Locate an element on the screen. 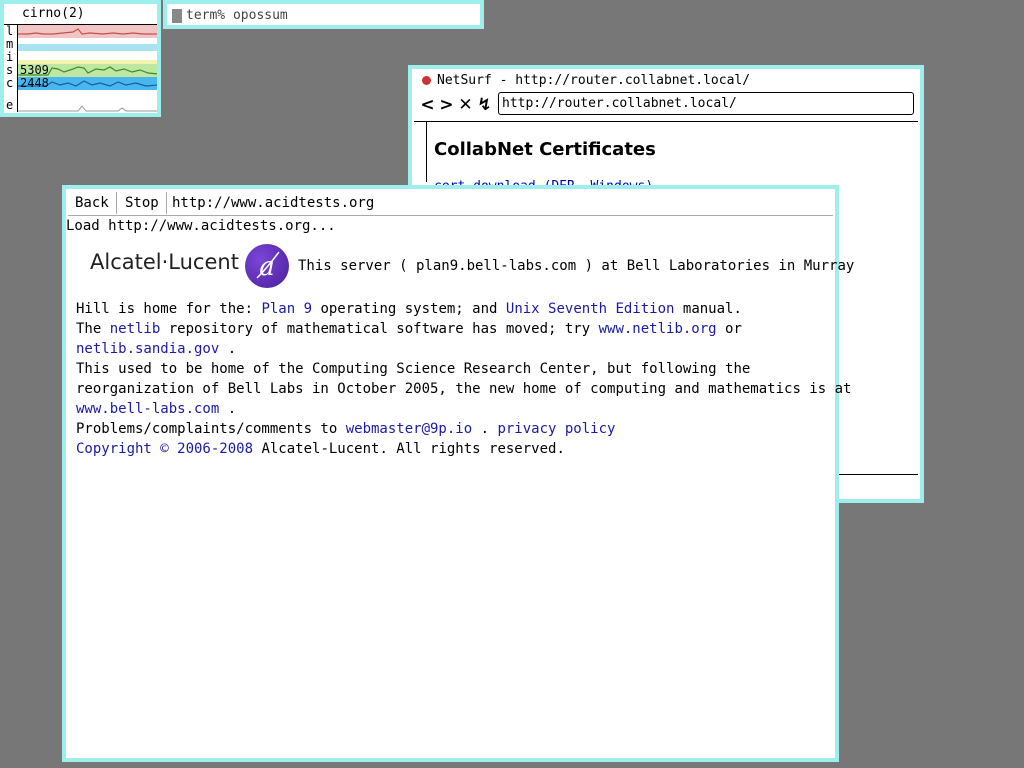 The height and width of the screenshot is (768, 1024). stats-row-context: c 2448 is located at coordinates (80, 83).